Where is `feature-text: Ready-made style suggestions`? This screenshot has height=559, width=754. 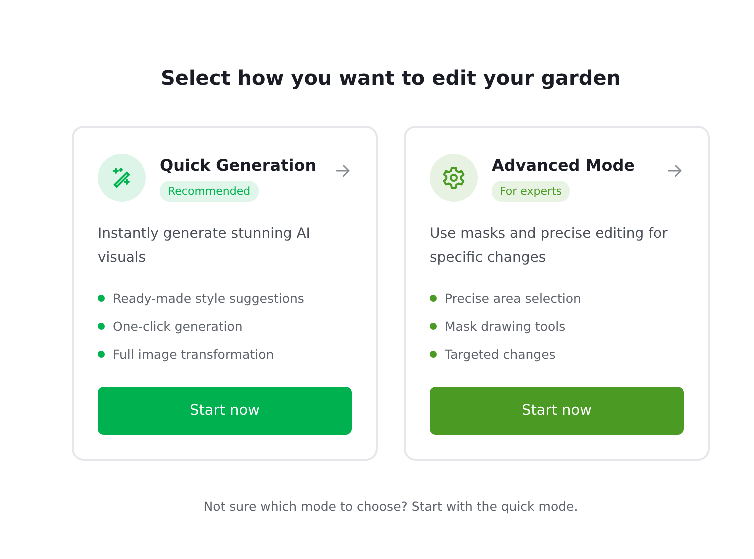 feature-text: Ready-made style suggestions is located at coordinates (208, 298).